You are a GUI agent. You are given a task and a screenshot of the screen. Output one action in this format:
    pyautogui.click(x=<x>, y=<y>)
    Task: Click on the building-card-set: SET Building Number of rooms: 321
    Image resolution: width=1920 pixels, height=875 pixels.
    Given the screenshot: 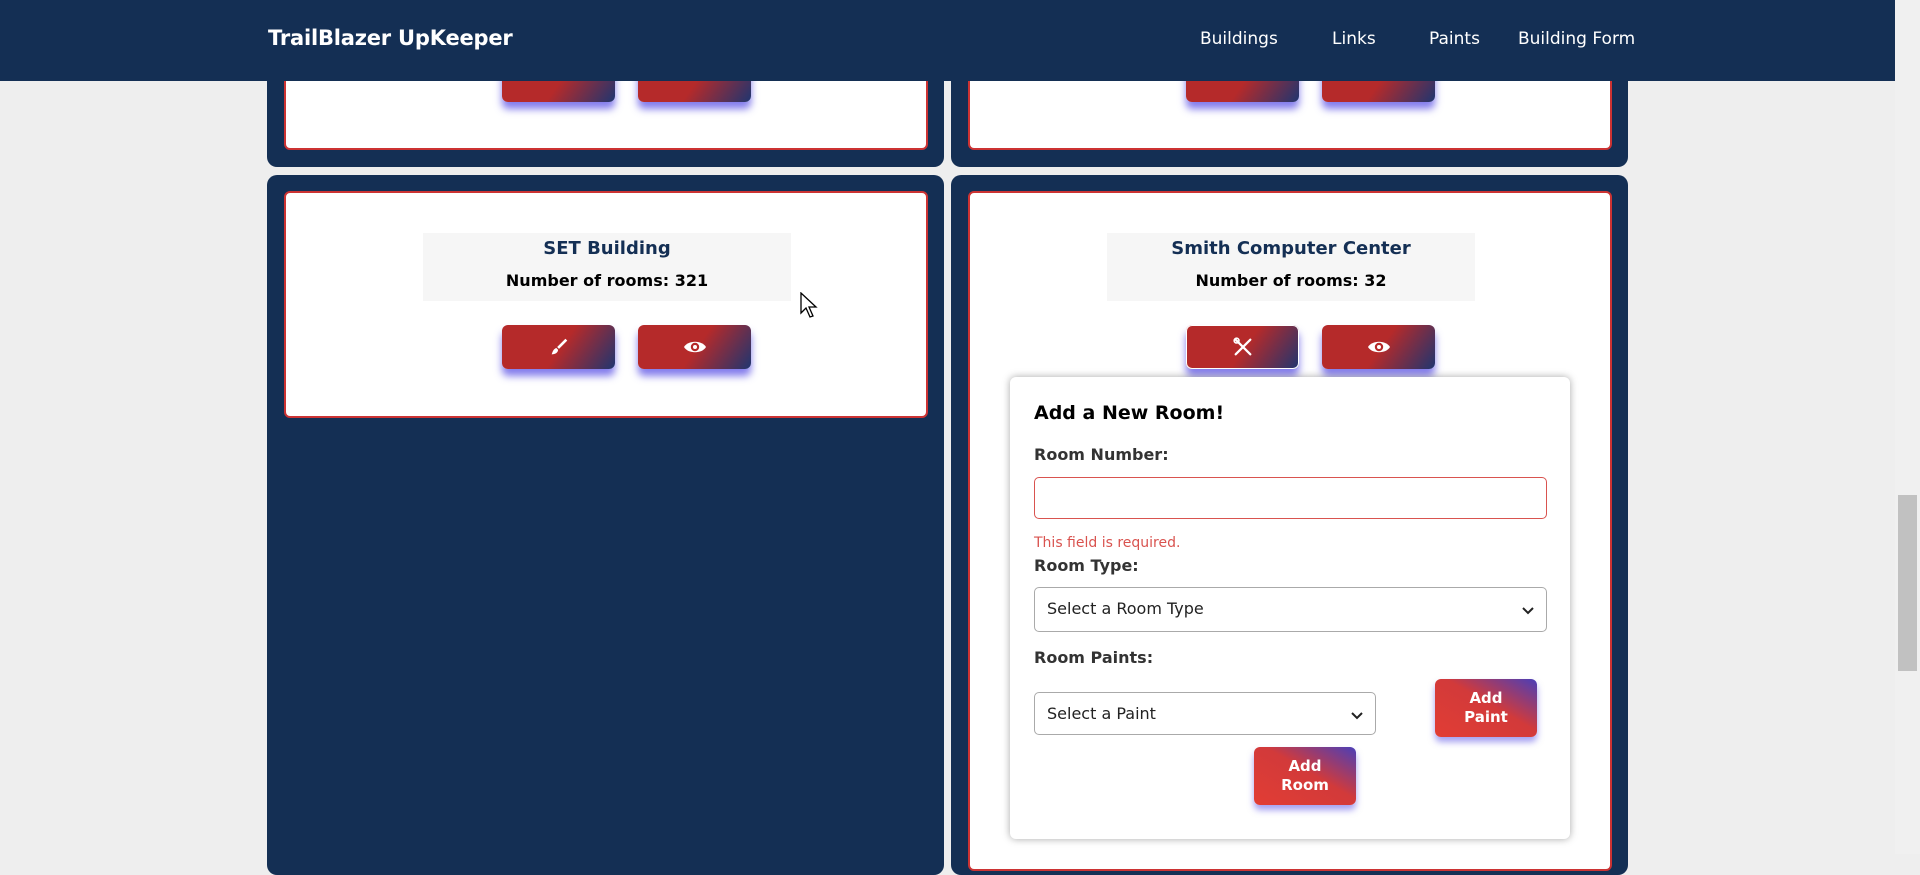 What is the action you would take?
    pyautogui.click(x=606, y=304)
    